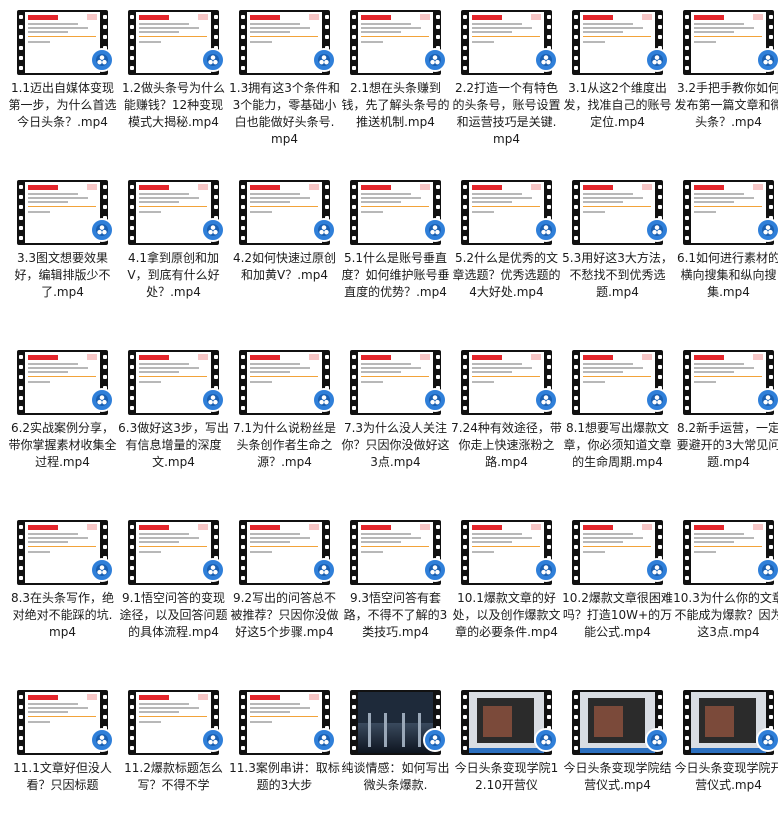 The image size is (778, 840). I want to click on file-item: 7.24种有效途径，带你走上快速涨粉之路.mp4, so click(506, 420).